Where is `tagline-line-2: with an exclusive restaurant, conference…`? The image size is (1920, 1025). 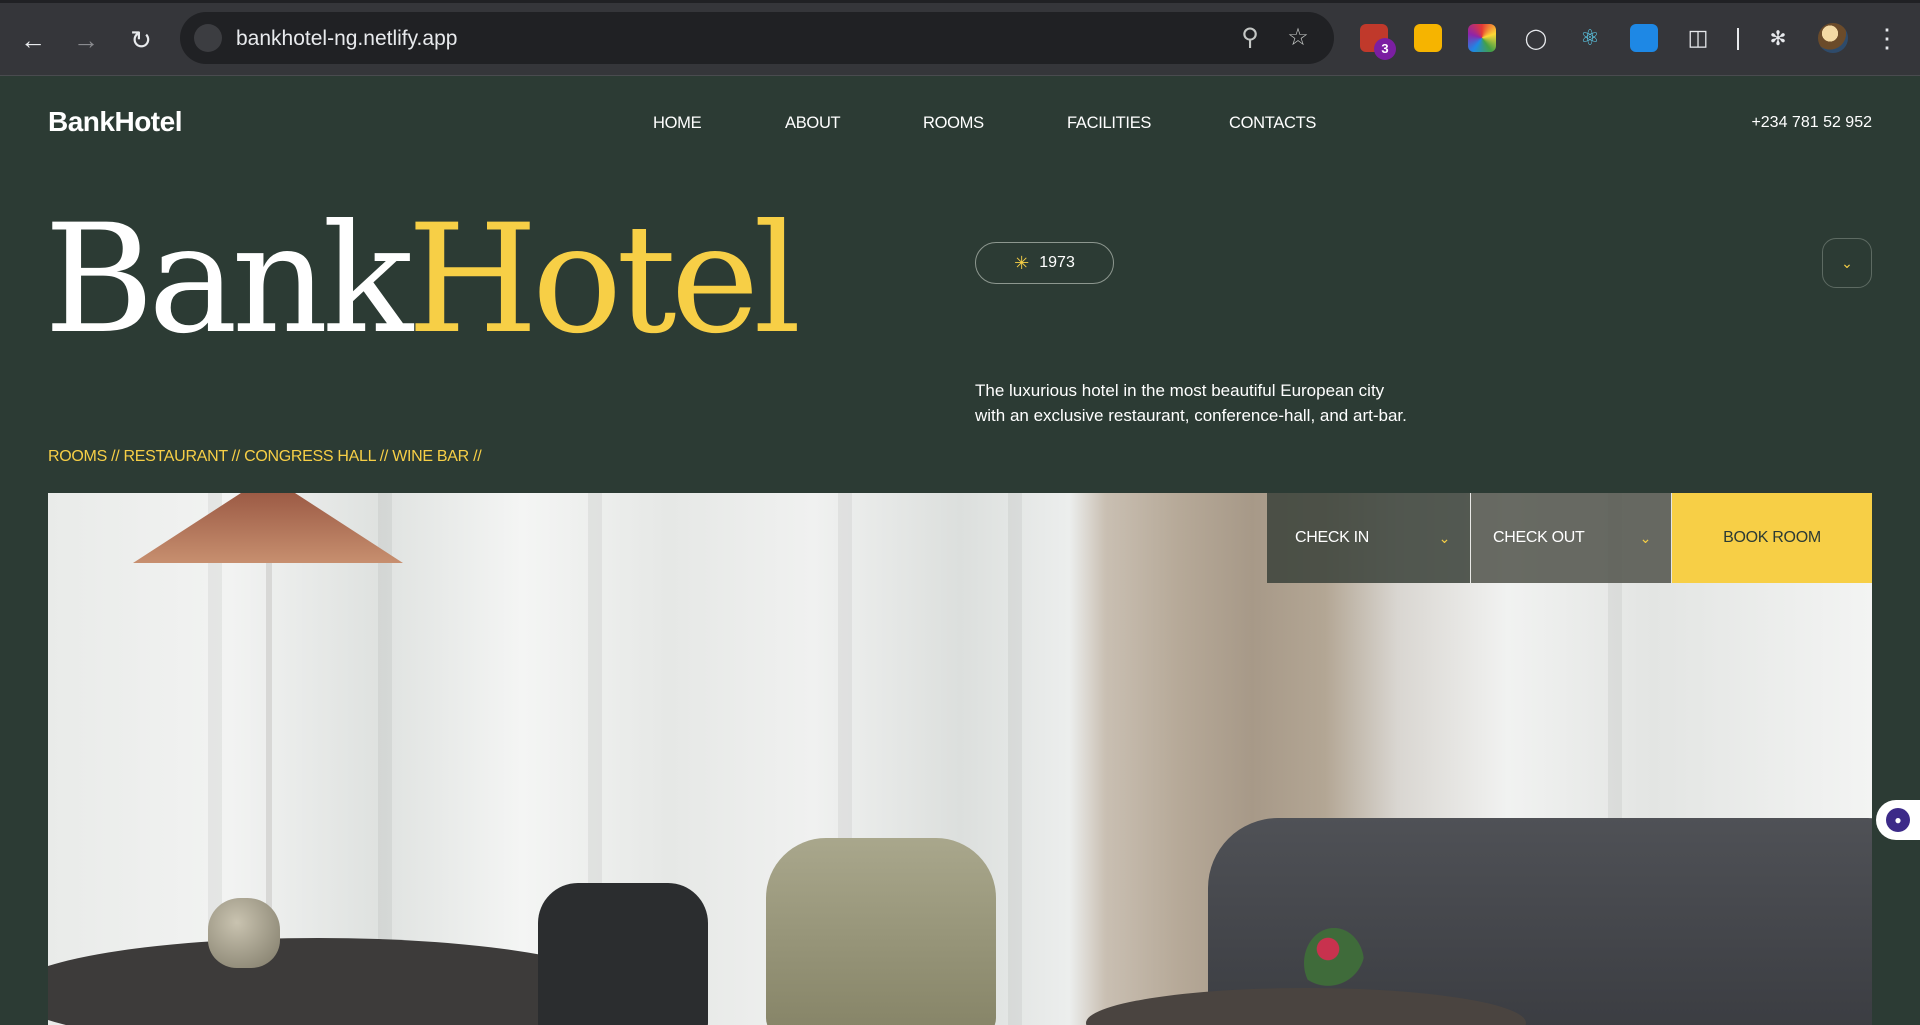
tagline-line-2: with an exclusive restaurant, conference… is located at coordinates (1191, 415).